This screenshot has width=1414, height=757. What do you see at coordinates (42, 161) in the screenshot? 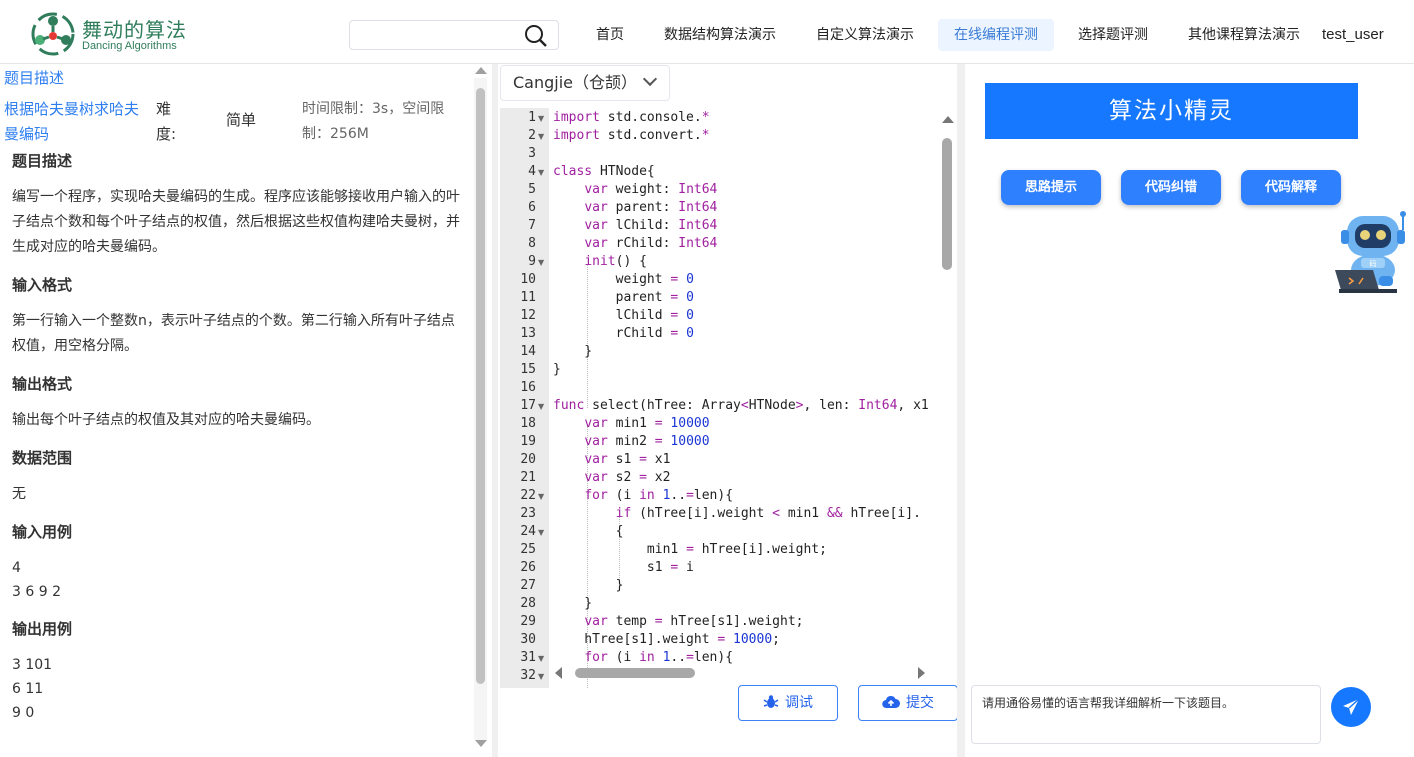
I see `section-heading: 题目描述` at bounding box center [42, 161].